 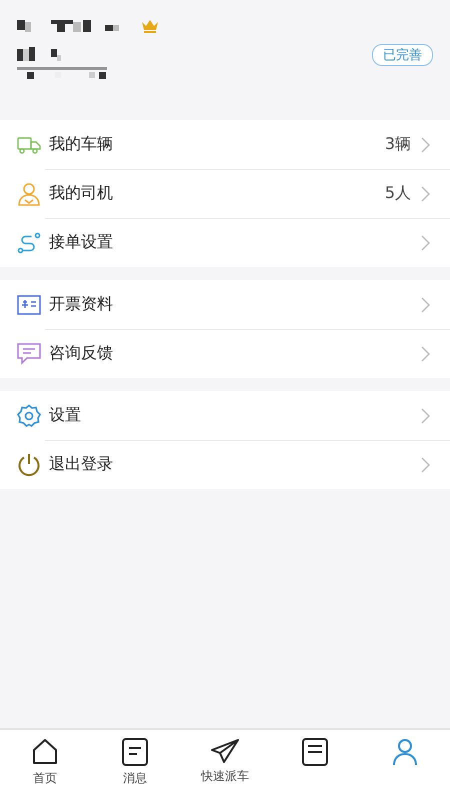 I want to click on person-icon, so click(x=28, y=194).